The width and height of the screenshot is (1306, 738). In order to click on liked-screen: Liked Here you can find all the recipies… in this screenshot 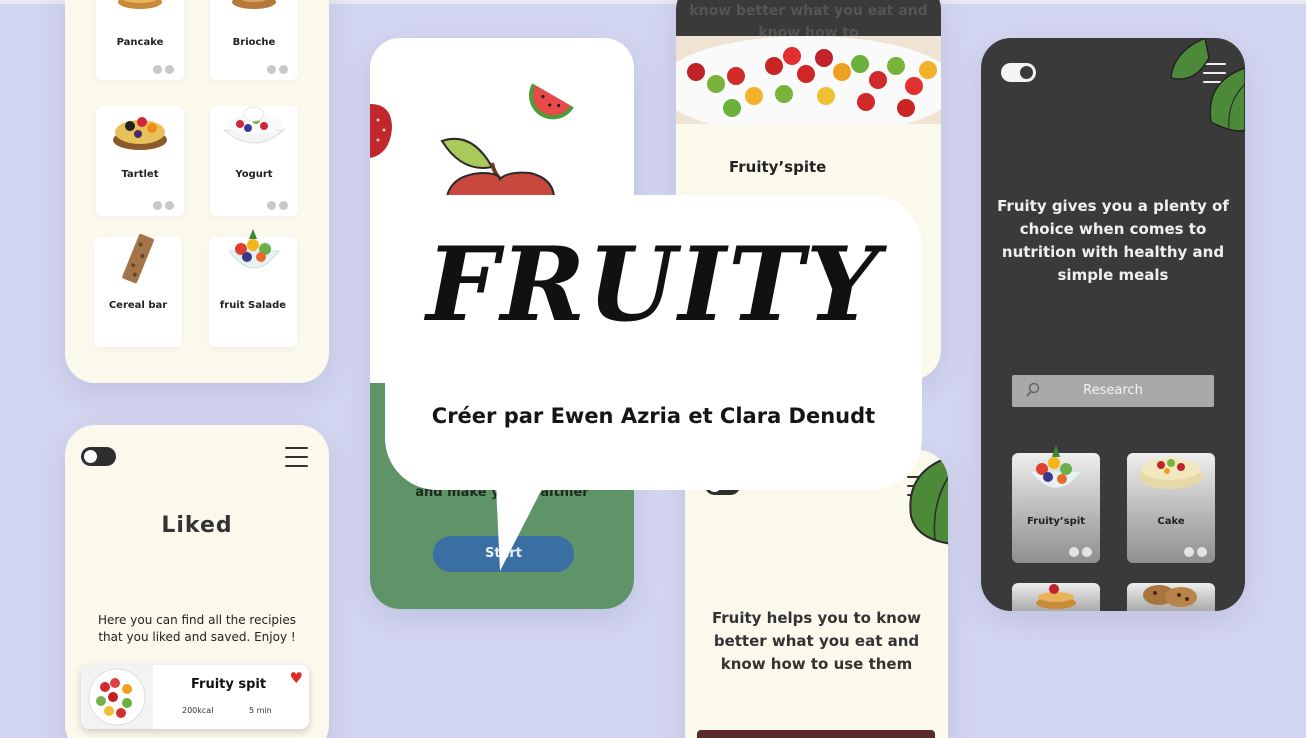, I will do `click(197, 581)`.